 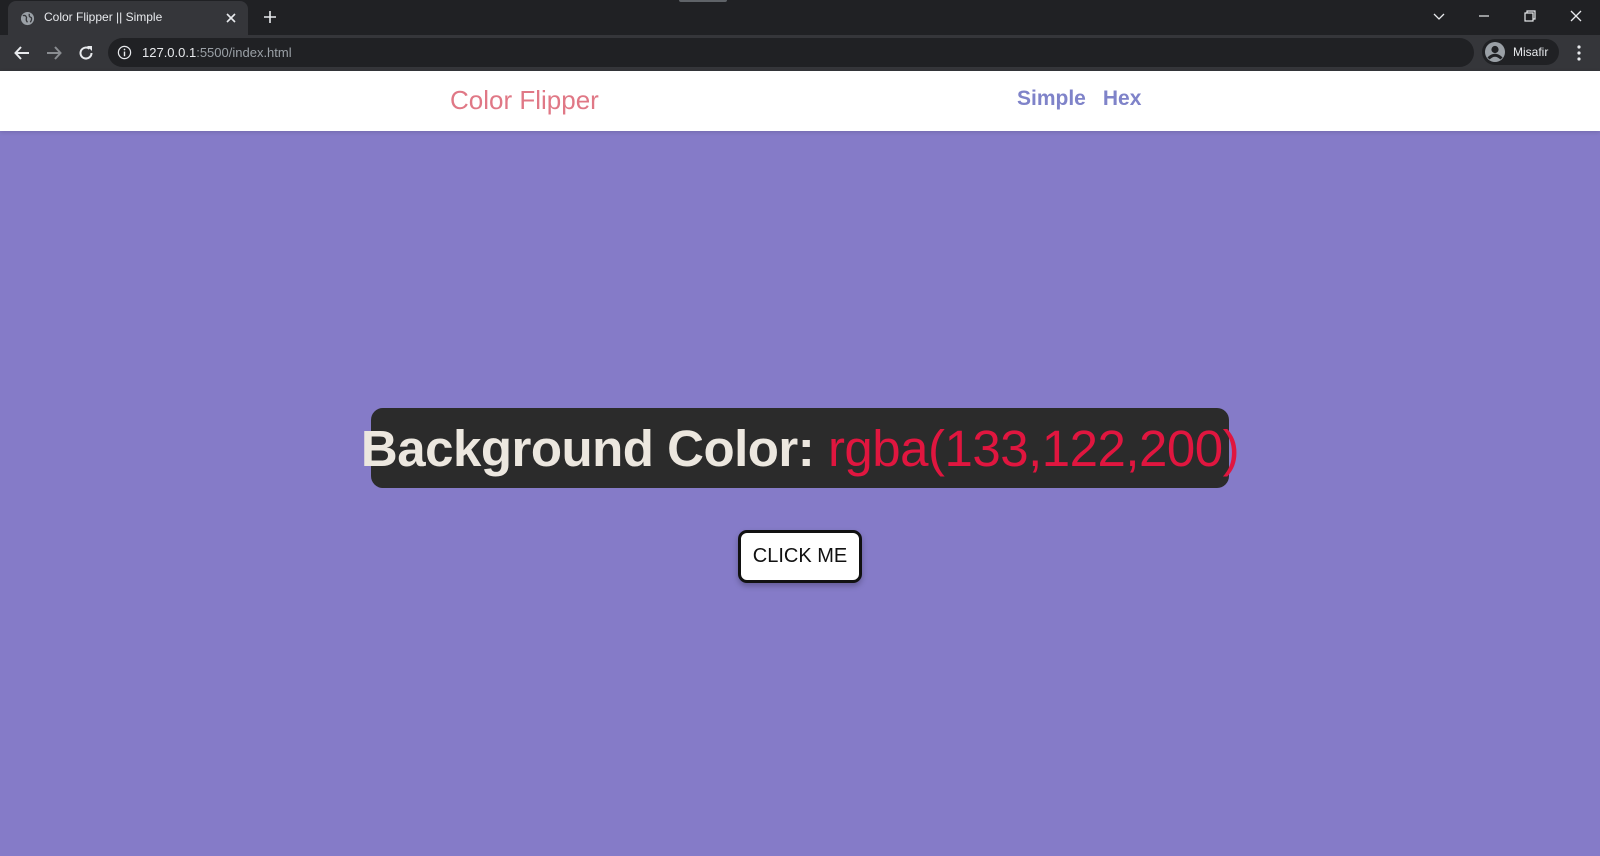 What do you see at coordinates (1495, 52) in the screenshot?
I see `avatar-icon` at bounding box center [1495, 52].